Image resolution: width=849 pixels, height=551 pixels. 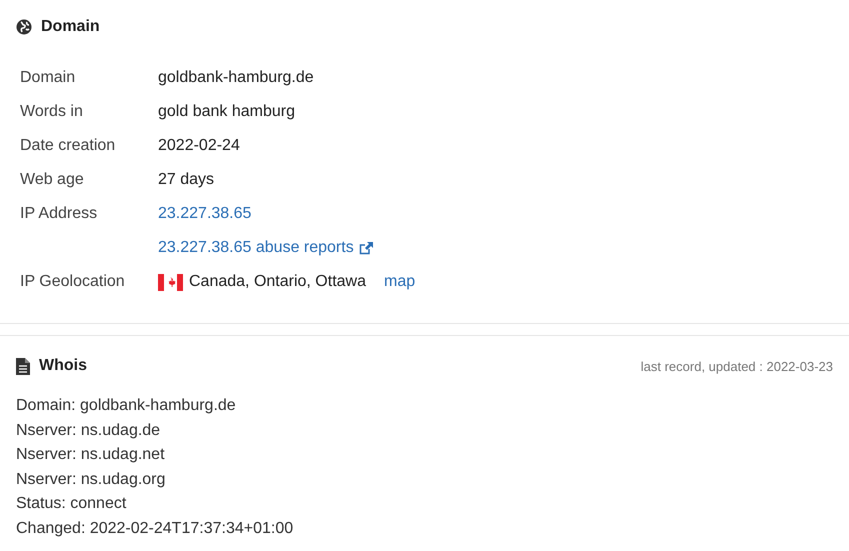 I want to click on abuse-reports-link: 23.227.38.65 abuse reports, so click(x=266, y=248).